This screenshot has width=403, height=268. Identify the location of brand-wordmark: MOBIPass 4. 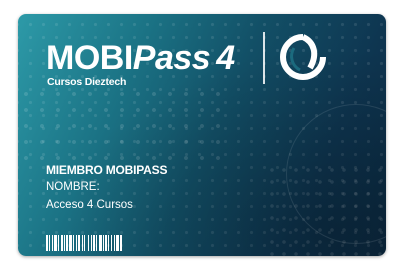
(140, 58).